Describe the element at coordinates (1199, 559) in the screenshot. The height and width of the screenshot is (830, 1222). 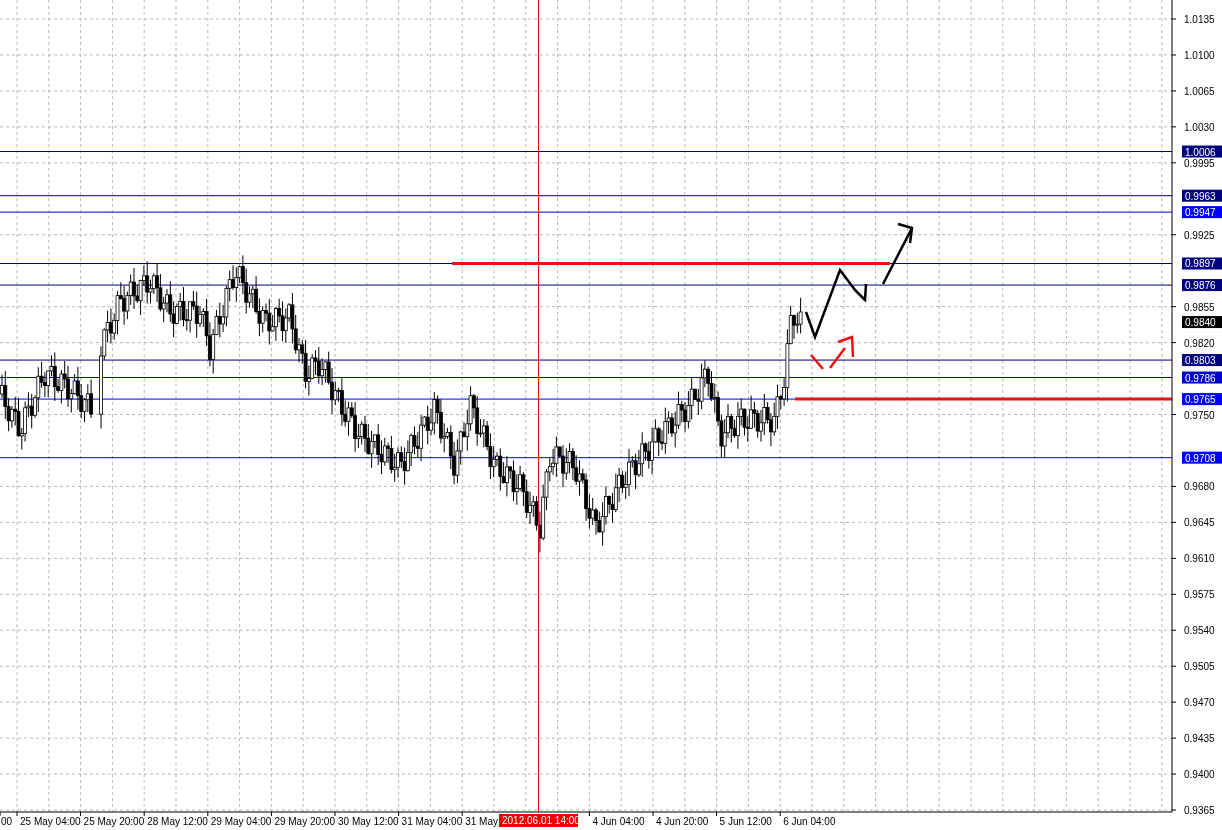
I see `price-label: 0.9610` at that location.